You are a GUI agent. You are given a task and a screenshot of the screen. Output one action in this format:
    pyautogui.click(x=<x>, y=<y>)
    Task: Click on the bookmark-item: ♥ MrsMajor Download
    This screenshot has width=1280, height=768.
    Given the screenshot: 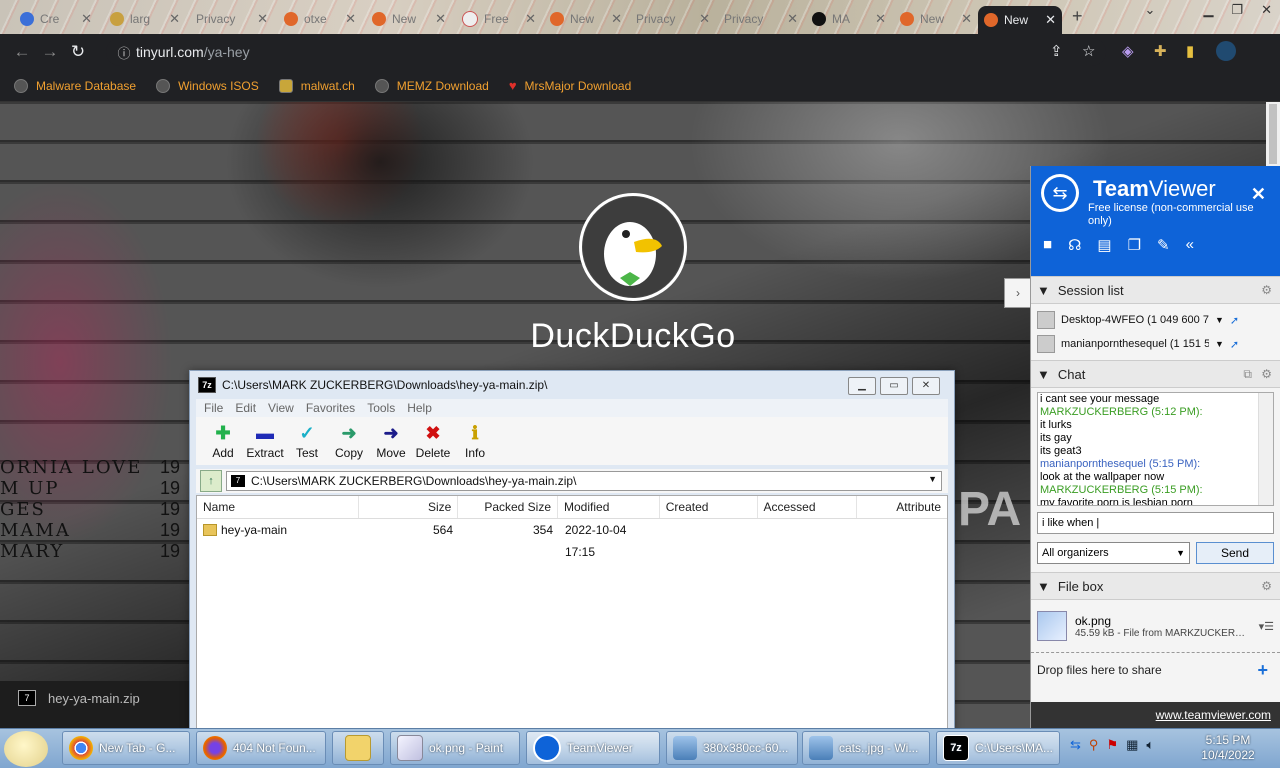 What is the action you would take?
    pyautogui.click(x=570, y=85)
    